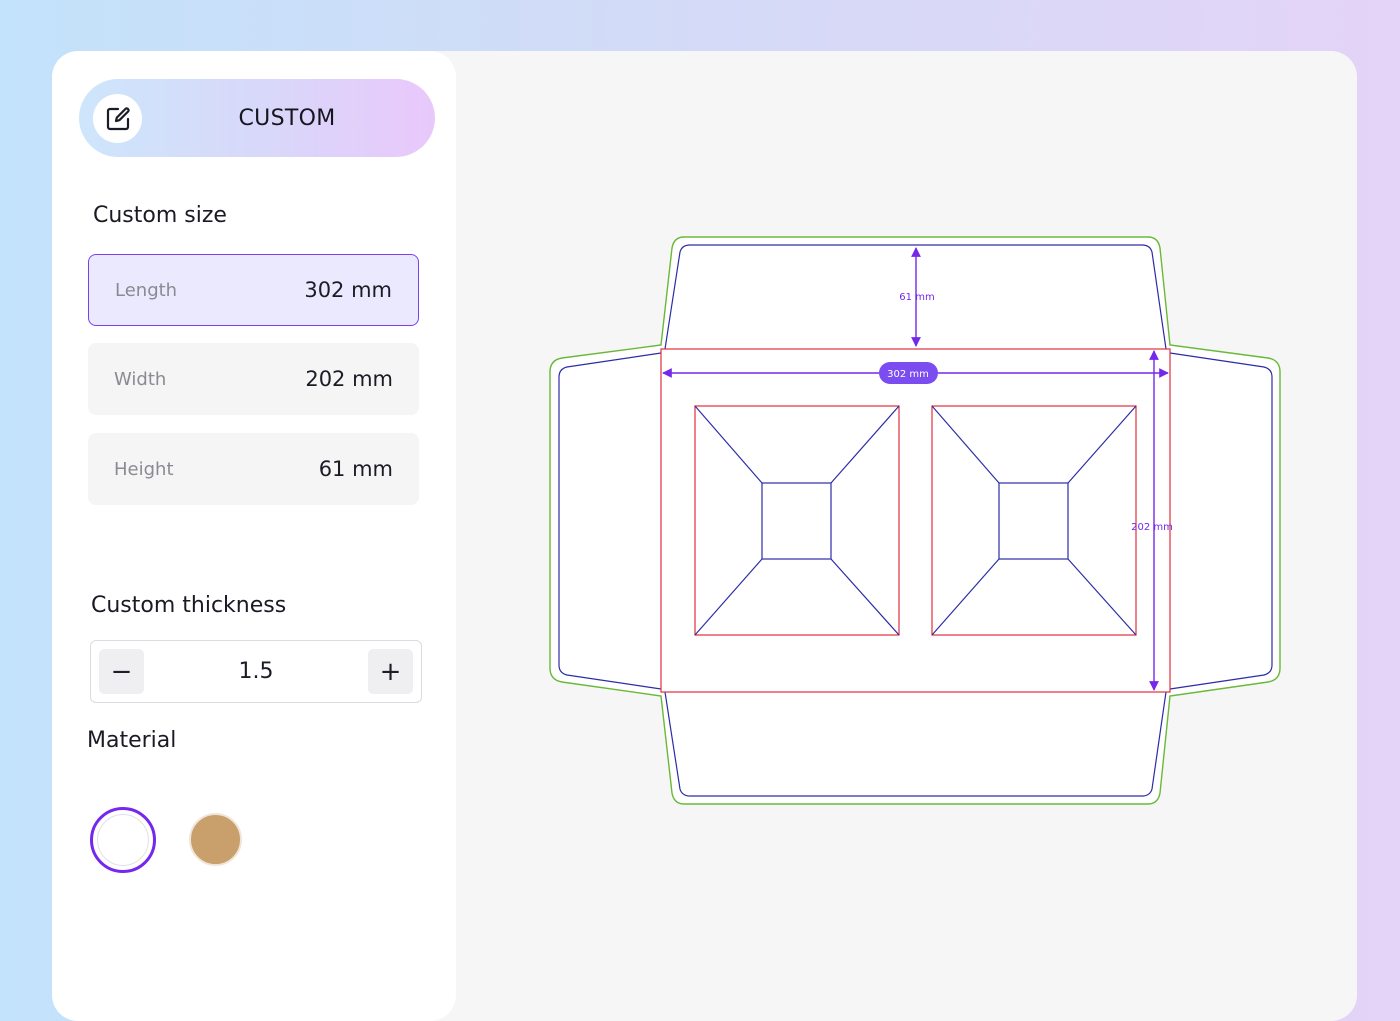 This screenshot has height=1021, width=1400. Describe the element at coordinates (908, 374) in the screenshot. I see `length-dimension-label: 302 mm` at that location.